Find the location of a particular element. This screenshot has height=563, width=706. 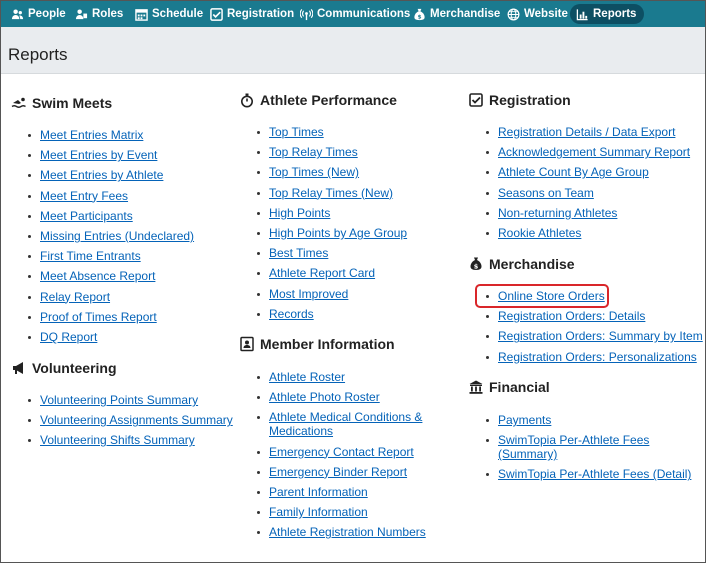

globe-icon is located at coordinates (513, 14).